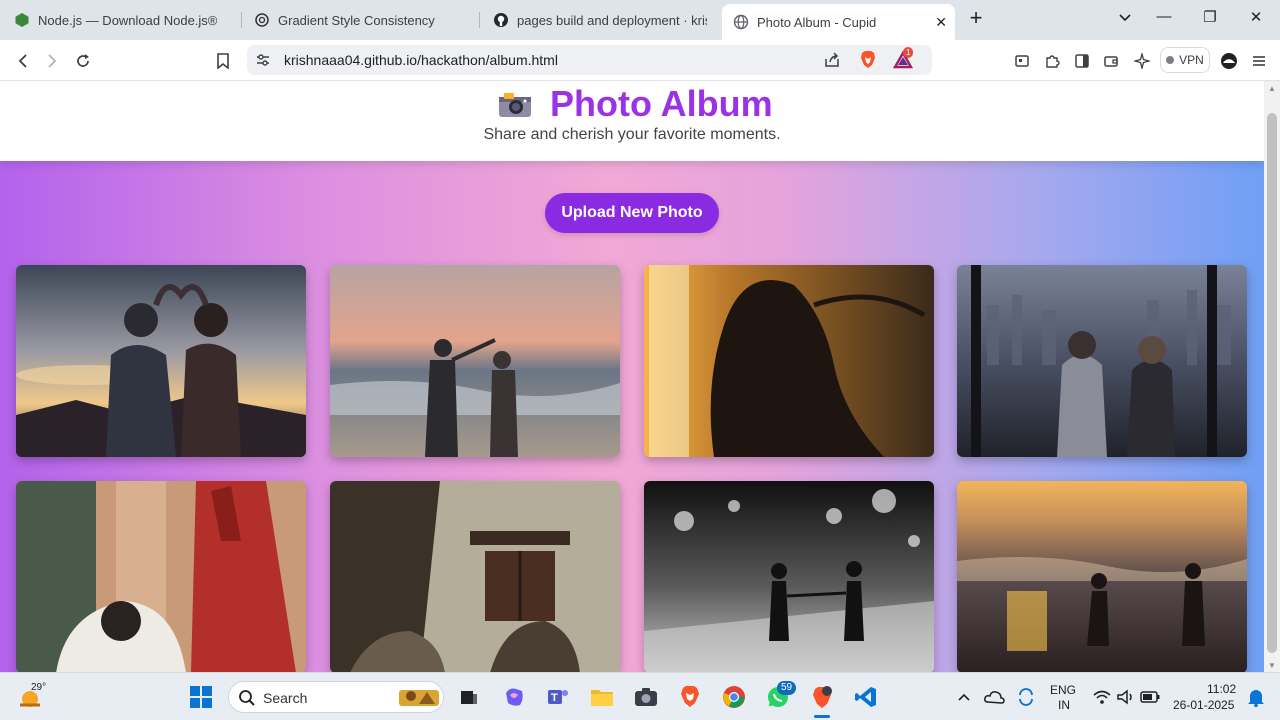  What do you see at coordinates (1164, 16) in the screenshot?
I see `minimize-button: —` at bounding box center [1164, 16].